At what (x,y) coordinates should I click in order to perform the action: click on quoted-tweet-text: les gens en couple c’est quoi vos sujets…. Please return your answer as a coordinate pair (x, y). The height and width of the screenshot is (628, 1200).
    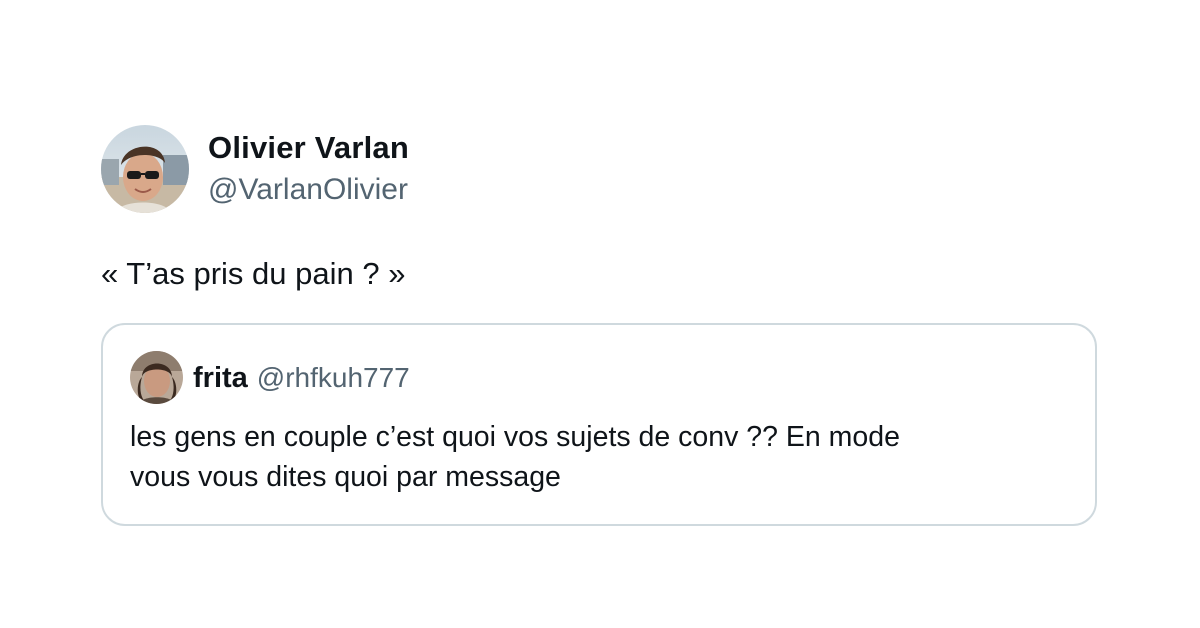
    Looking at the image, I should click on (600, 457).